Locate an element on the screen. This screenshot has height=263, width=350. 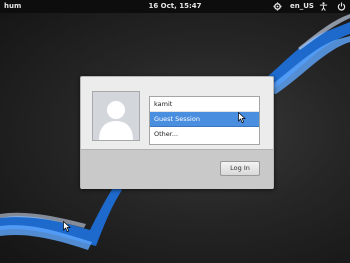
gear-icon is located at coordinates (277, 6).